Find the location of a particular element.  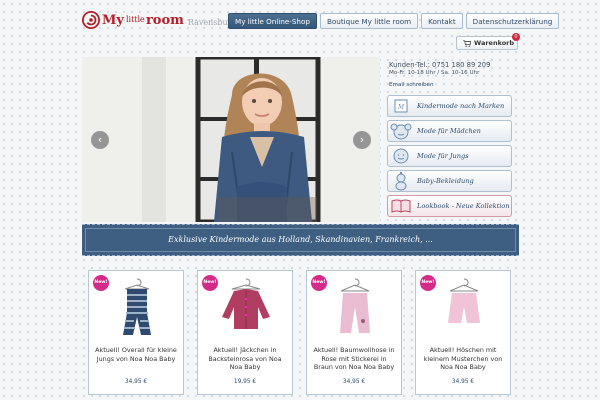

contact-phone: Kunden-Tel.: 0751 180 89 209 is located at coordinates (440, 65).